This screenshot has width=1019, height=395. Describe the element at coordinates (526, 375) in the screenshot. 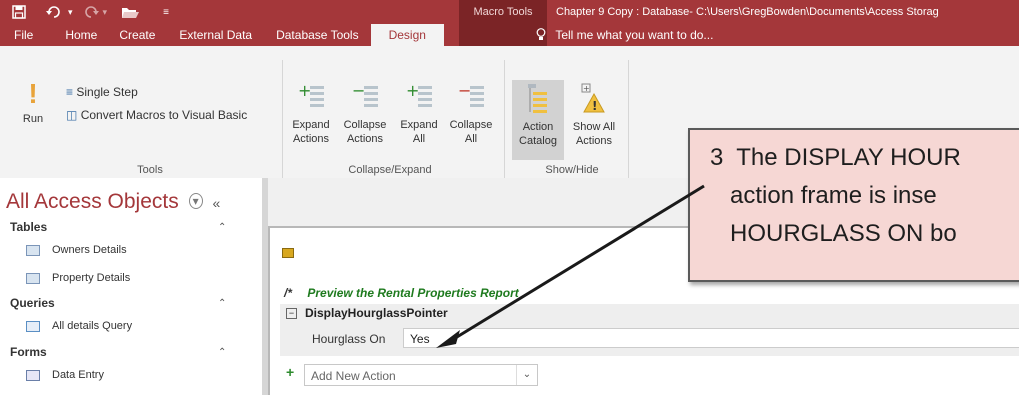

I see `chevron-down-icon: ⌄` at that location.